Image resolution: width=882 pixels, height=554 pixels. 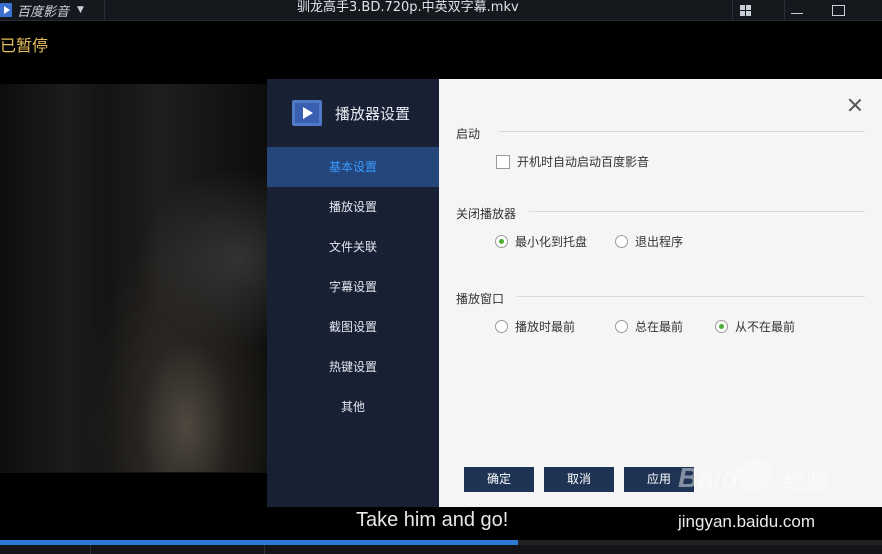 What do you see at coordinates (747, 521) in the screenshot?
I see `watermark-url: jingyan.baidu.com` at bounding box center [747, 521].